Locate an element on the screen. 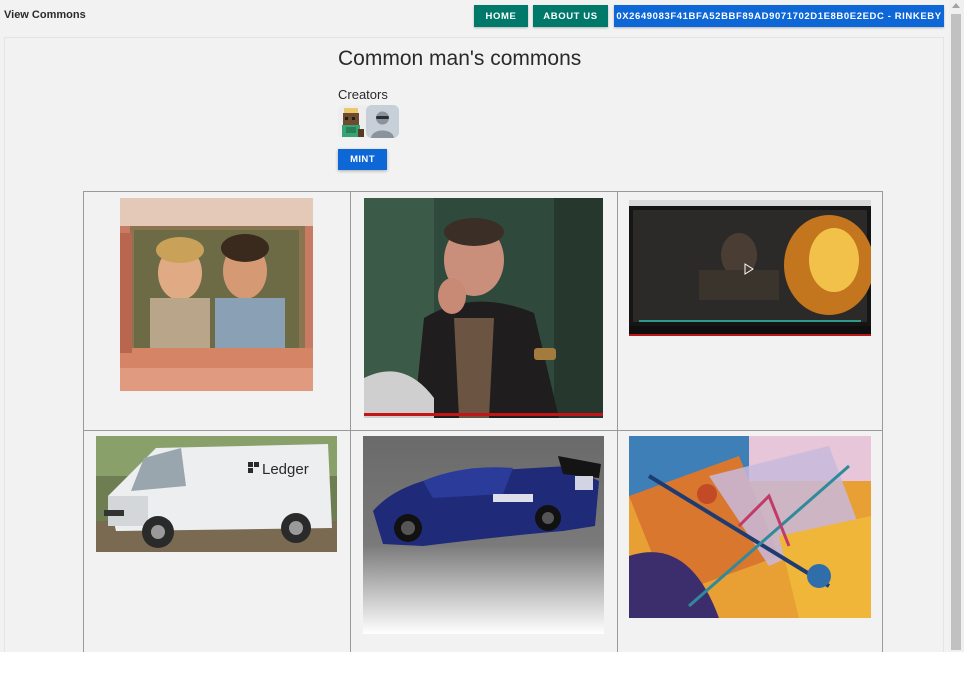  abstract-painting-image is located at coordinates (750, 527).